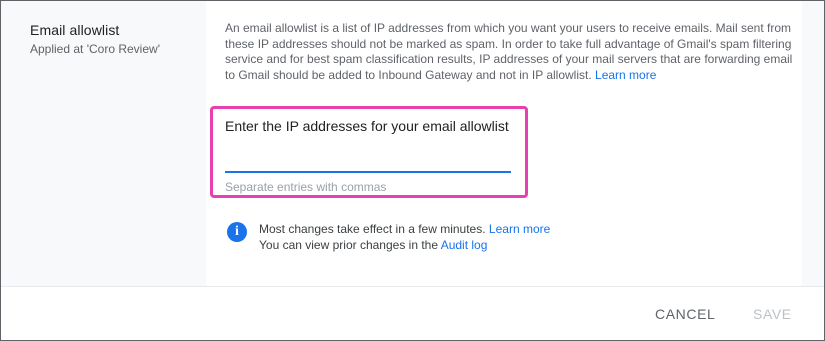 This screenshot has height=341, width=825. I want to click on audit-log-link: Audit log, so click(464, 245).